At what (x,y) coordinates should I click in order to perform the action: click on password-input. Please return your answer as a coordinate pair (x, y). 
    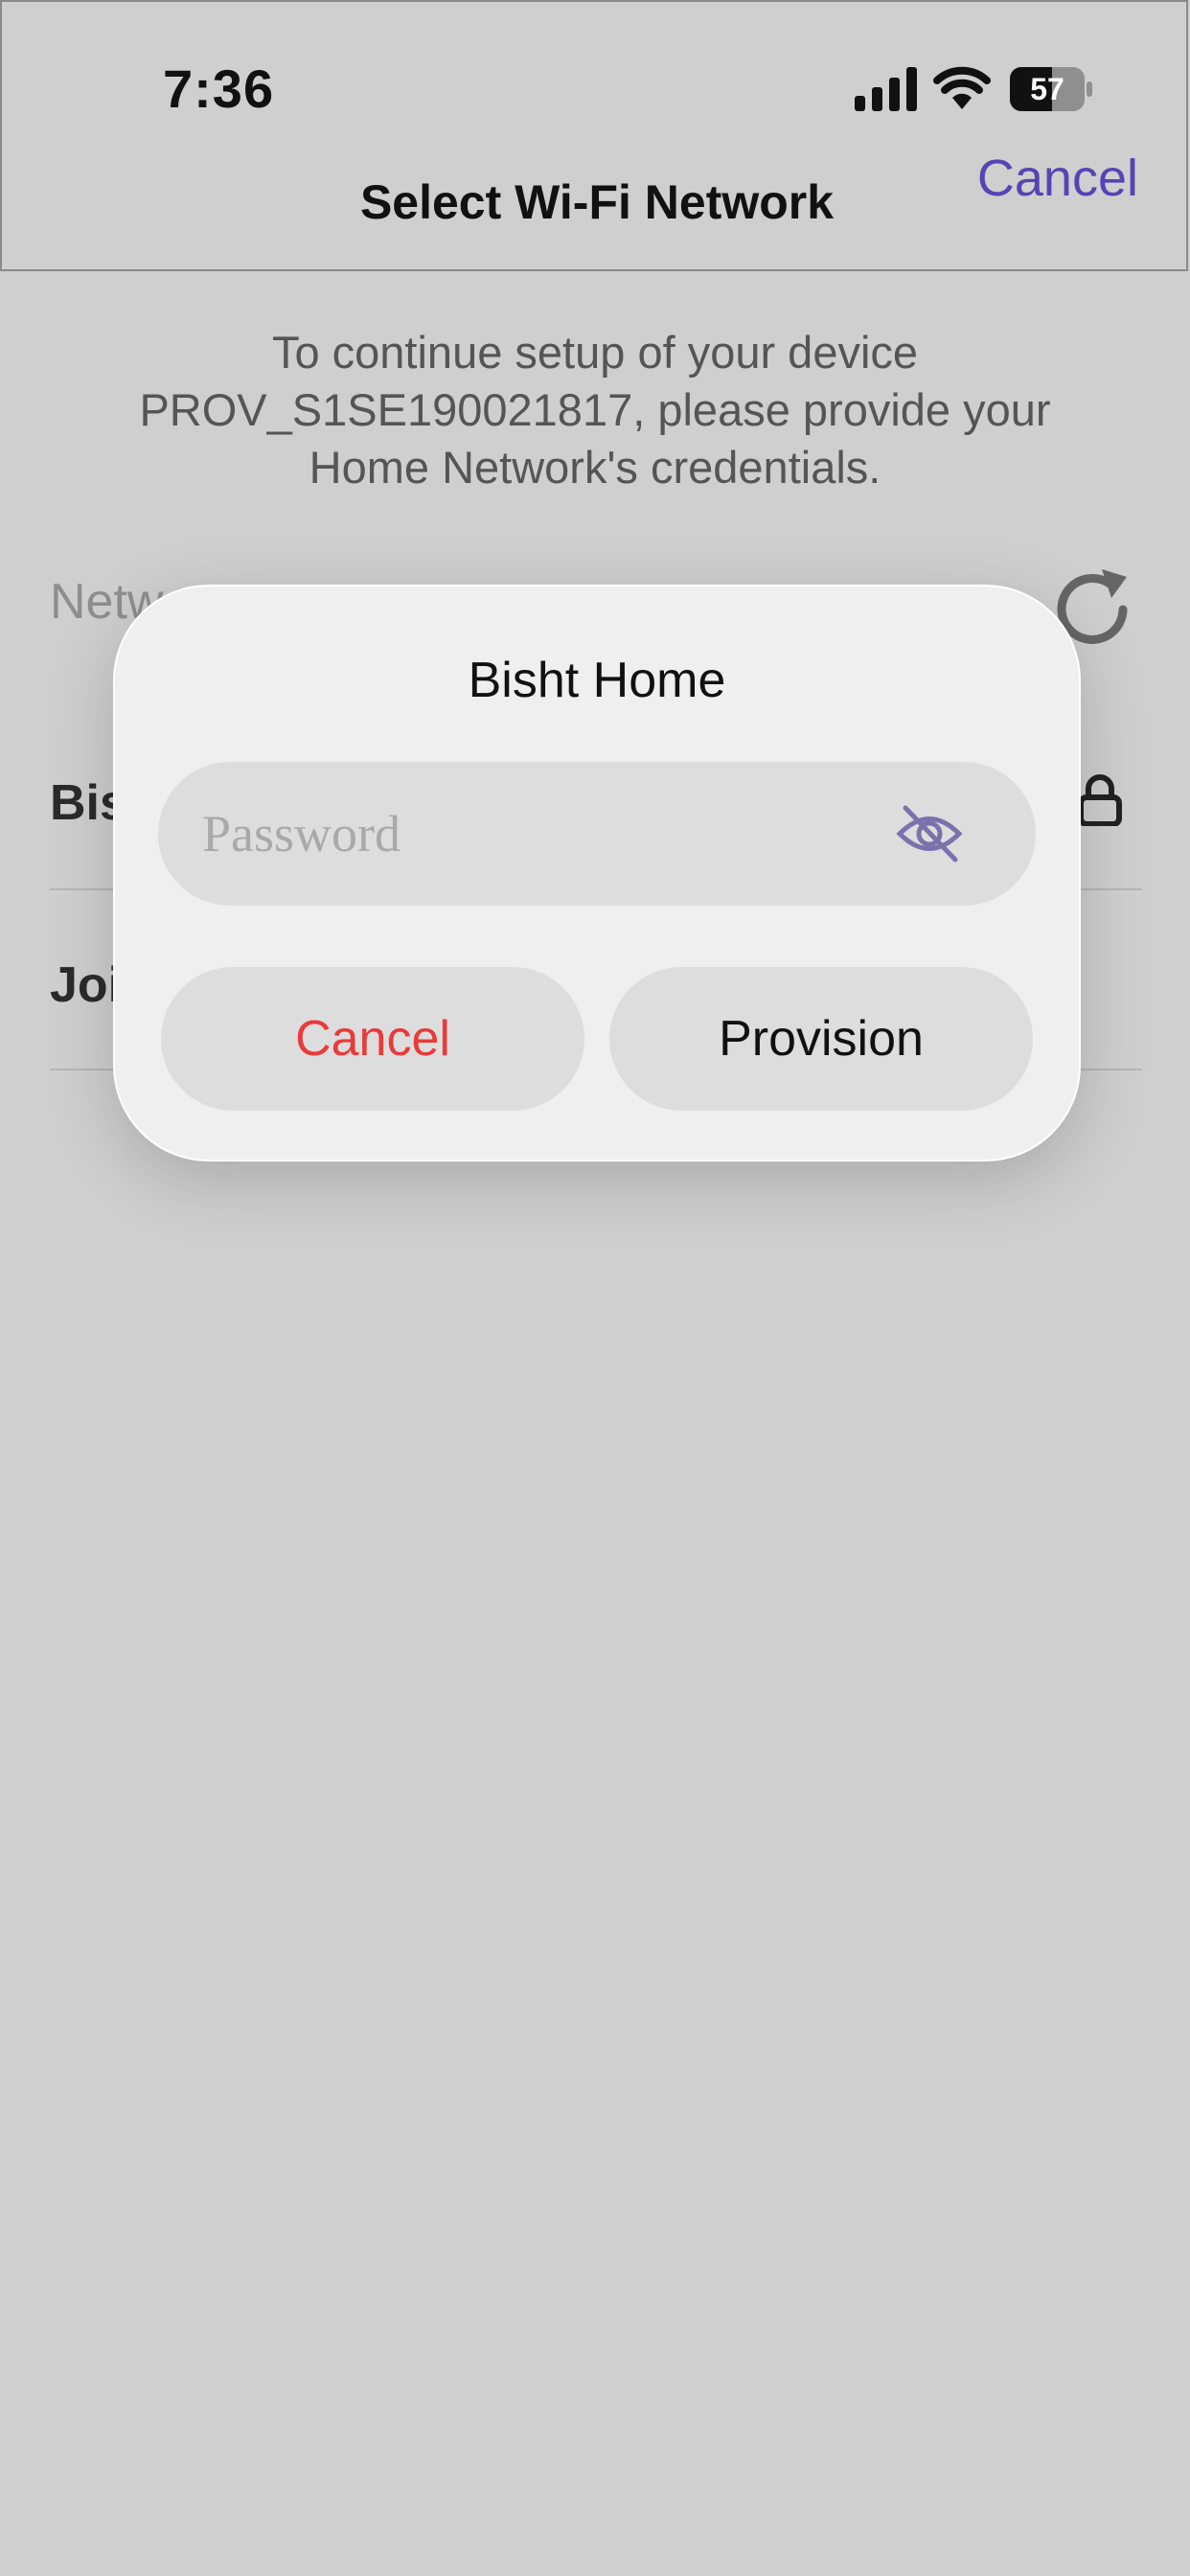
    Looking at the image, I should click on (528, 834).